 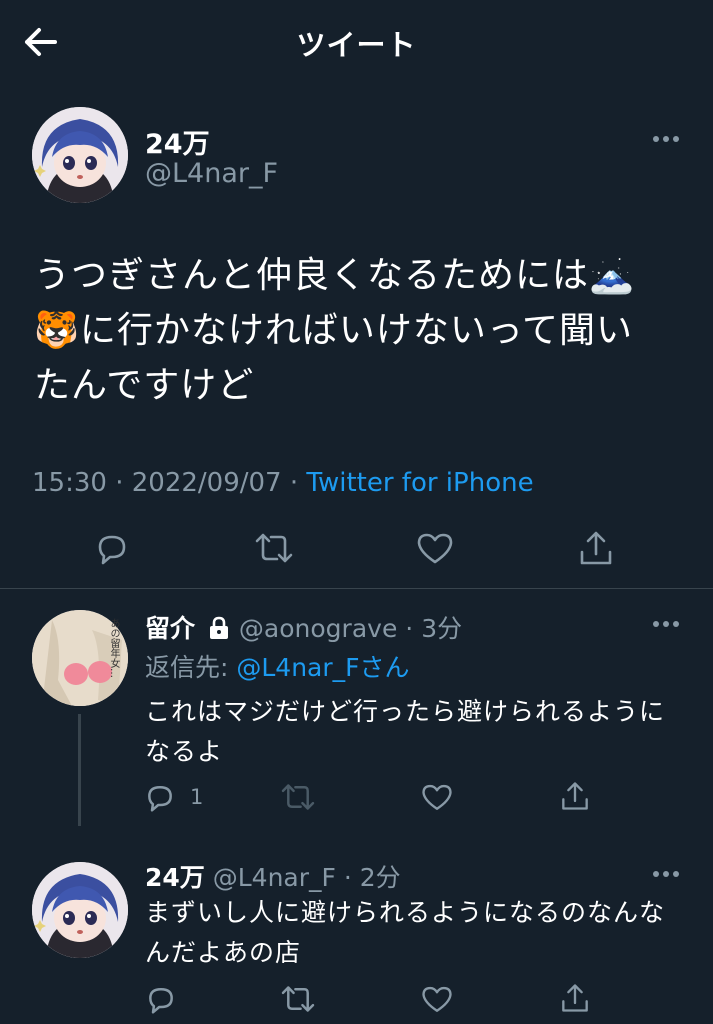 What do you see at coordinates (173, 797) in the screenshot?
I see `reply-button: 1` at bounding box center [173, 797].